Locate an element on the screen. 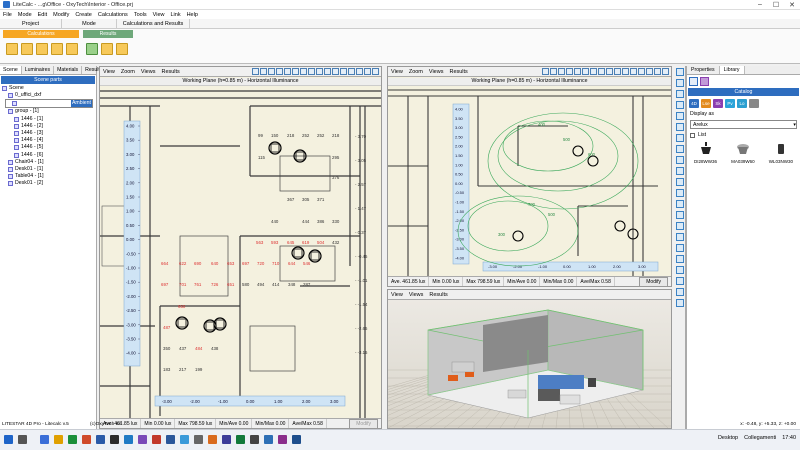 This screenshot has height=450, width=800. favorites-mode-icon is located at coordinates (704, 81).